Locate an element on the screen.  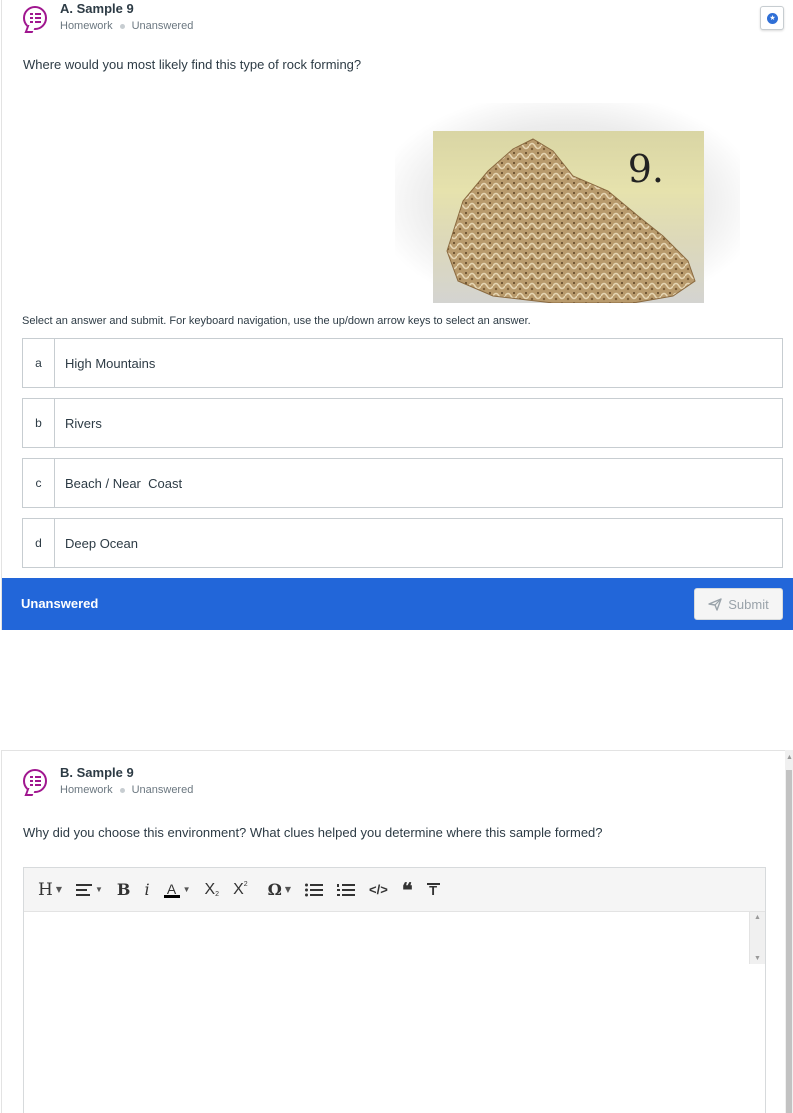
option-letter: c is located at coordinates (39, 483).